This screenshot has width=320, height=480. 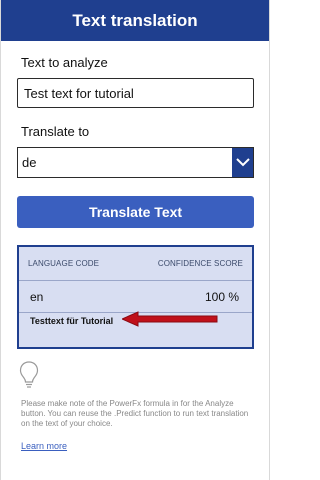 I want to click on language-code-header: LANGUAGE CODE, so click(x=64, y=263).